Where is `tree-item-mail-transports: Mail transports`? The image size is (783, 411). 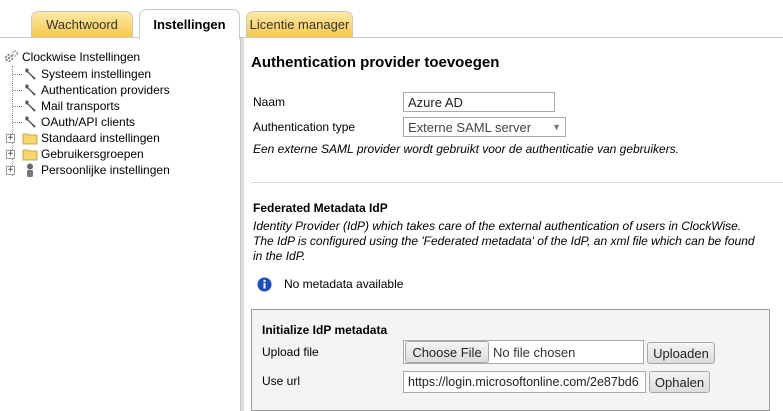 tree-item-mail-transports: Mail transports is located at coordinates (71, 106).